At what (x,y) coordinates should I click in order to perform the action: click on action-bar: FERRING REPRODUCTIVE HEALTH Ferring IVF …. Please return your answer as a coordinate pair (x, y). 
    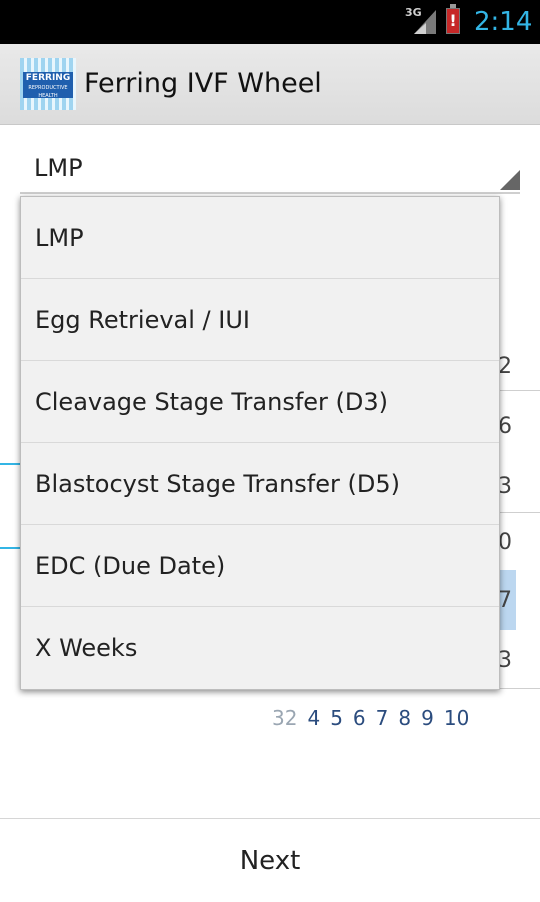
    Looking at the image, I should click on (270, 84).